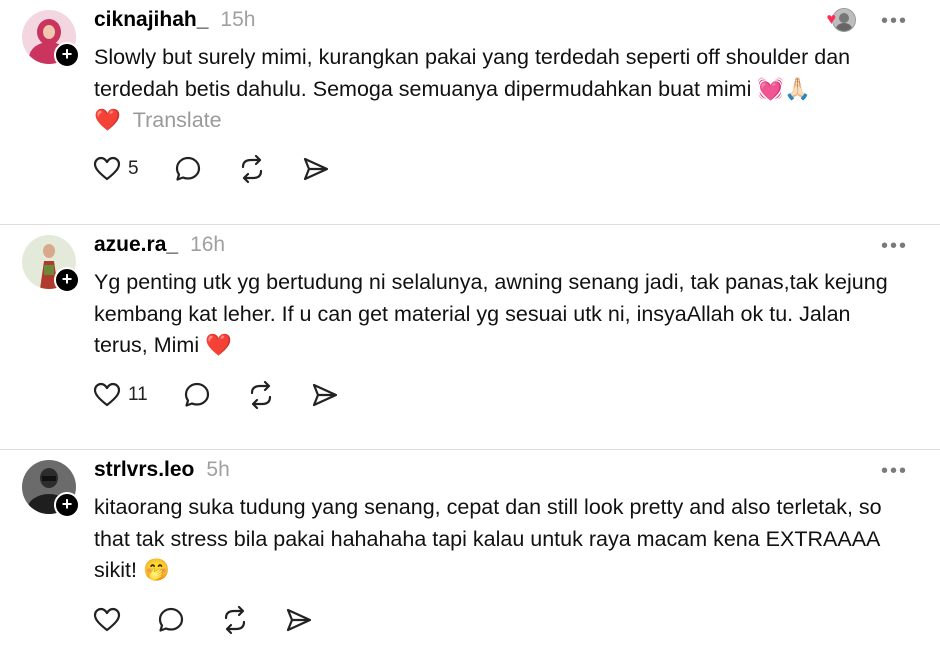  Describe the element at coordinates (151, 20) in the screenshot. I see `username: ciknajihah_` at that location.